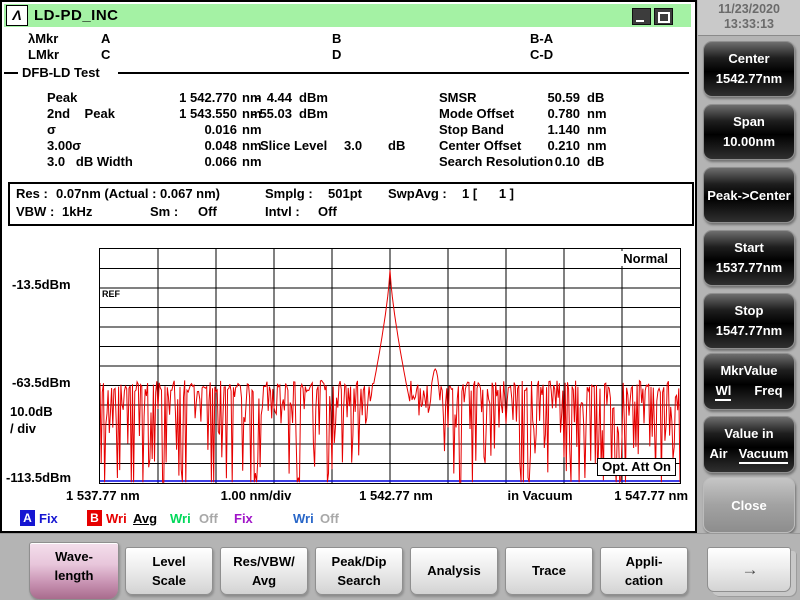  I want to click on maximize-button, so click(663, 16).